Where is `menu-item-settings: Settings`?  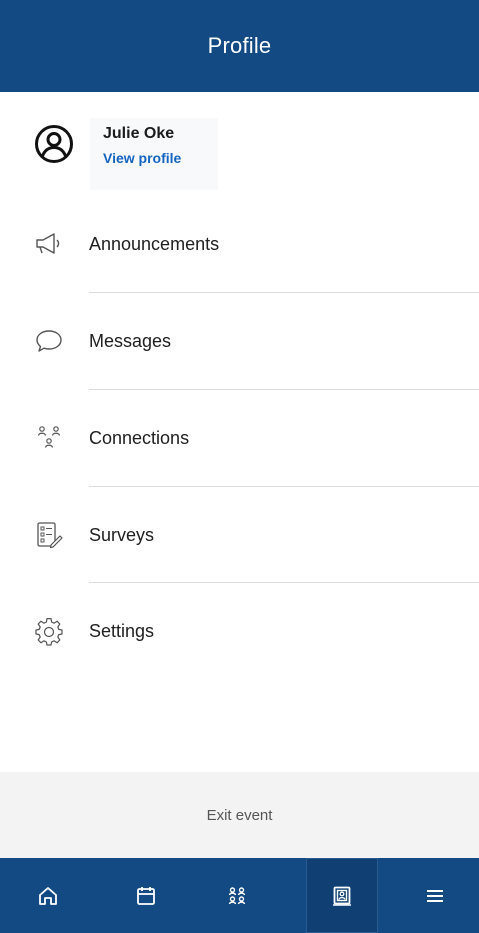 menu-item-settings: Settings is located at coordinates (239, 631).